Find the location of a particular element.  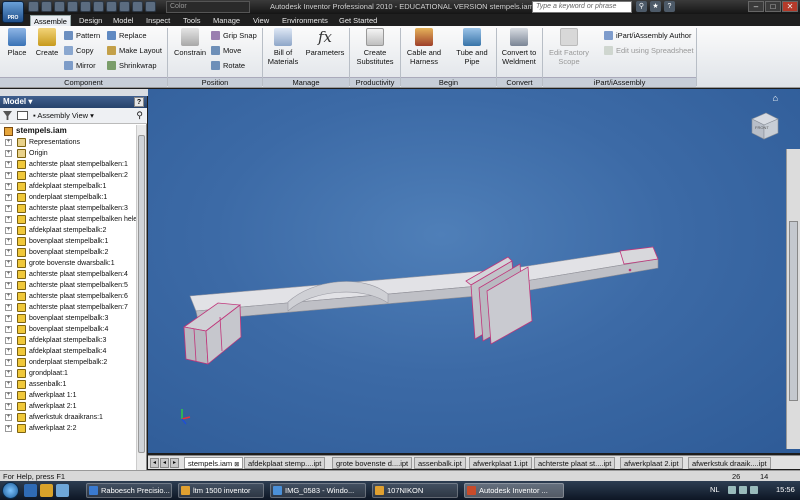

doc-tab: achterste plaat st....ipt is located at coordinates (575, 463).